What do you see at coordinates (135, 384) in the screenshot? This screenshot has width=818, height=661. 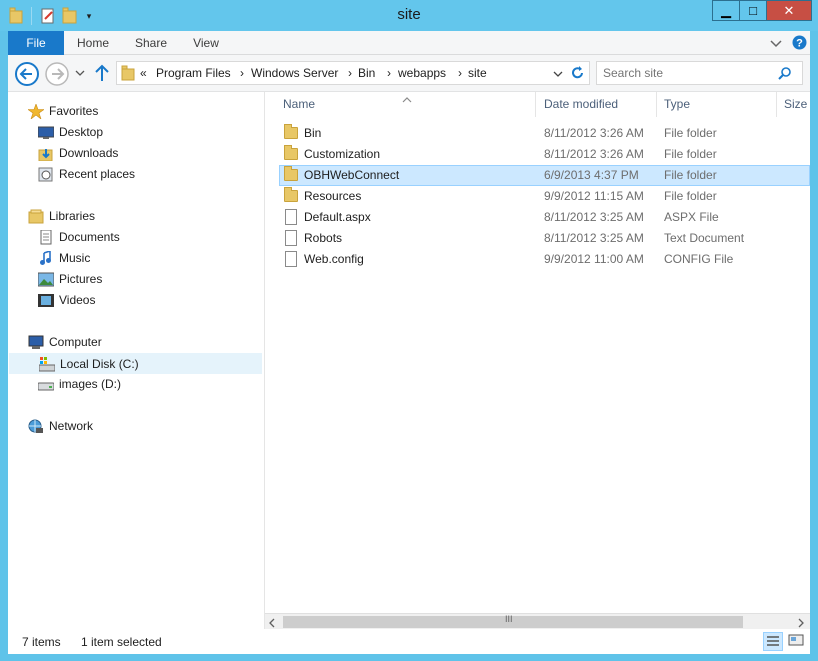 I see `nav-item-images-d: images (D:)` at bounding box center [135, 384].